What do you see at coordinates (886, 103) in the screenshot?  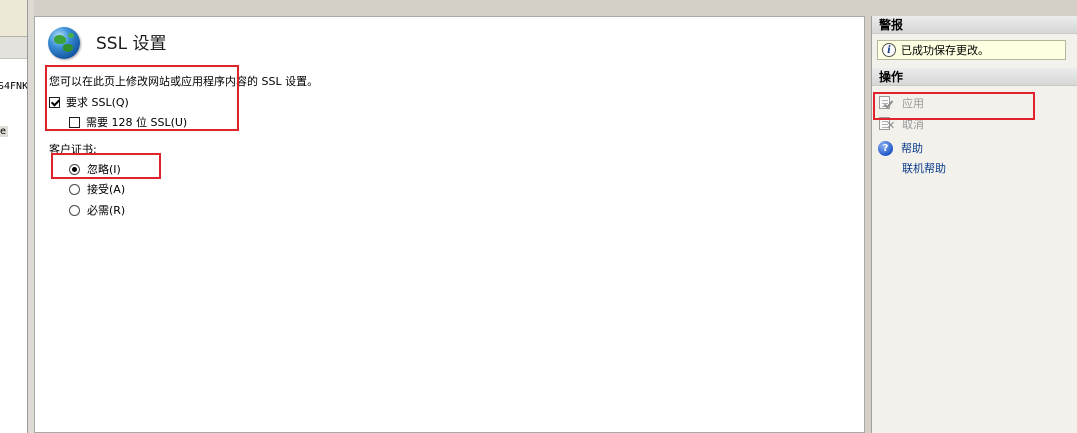 I see `apply-icon` at bounding box center [886, 103].